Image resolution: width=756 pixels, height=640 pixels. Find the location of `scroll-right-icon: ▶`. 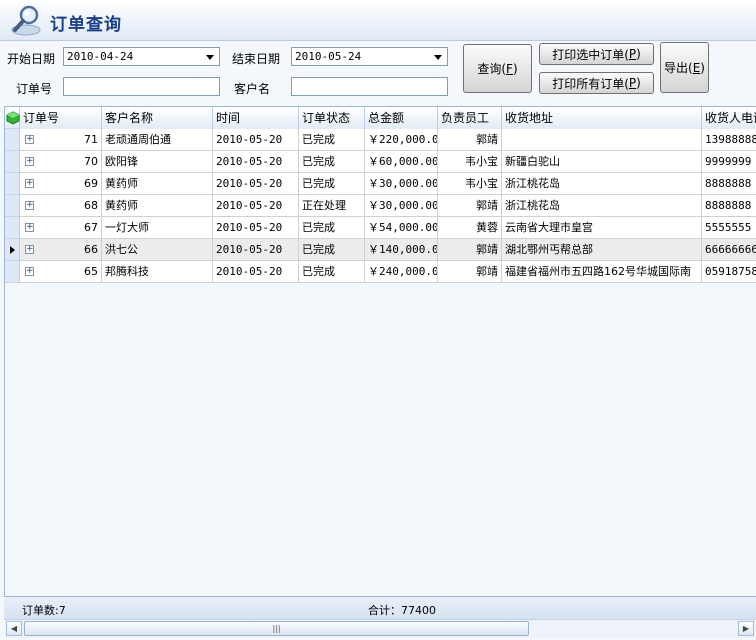

scroll-right-icon: ▶ is located at coordinates (746, 628).